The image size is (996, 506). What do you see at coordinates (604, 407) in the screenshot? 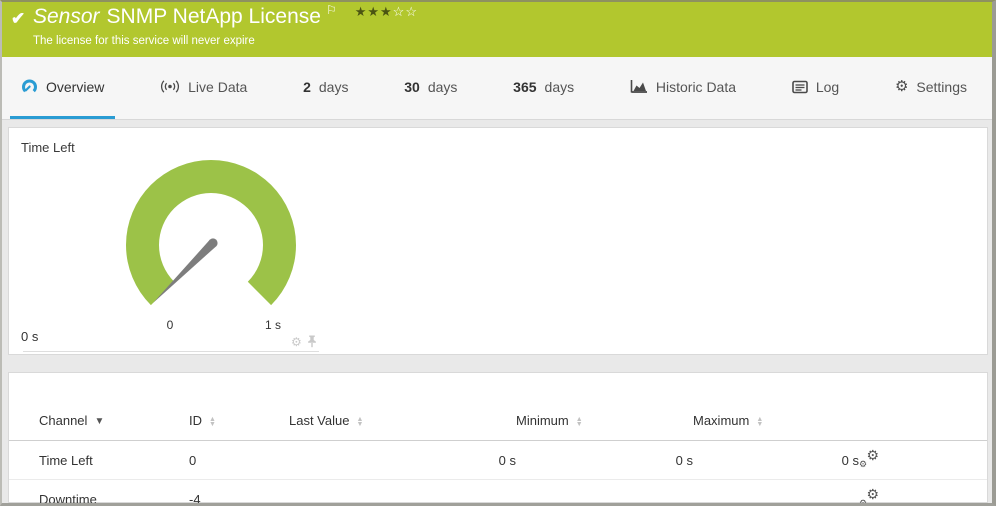
I see `column-header-minimum: Minimum ▲ ▼` at bounding box center [604, 407].